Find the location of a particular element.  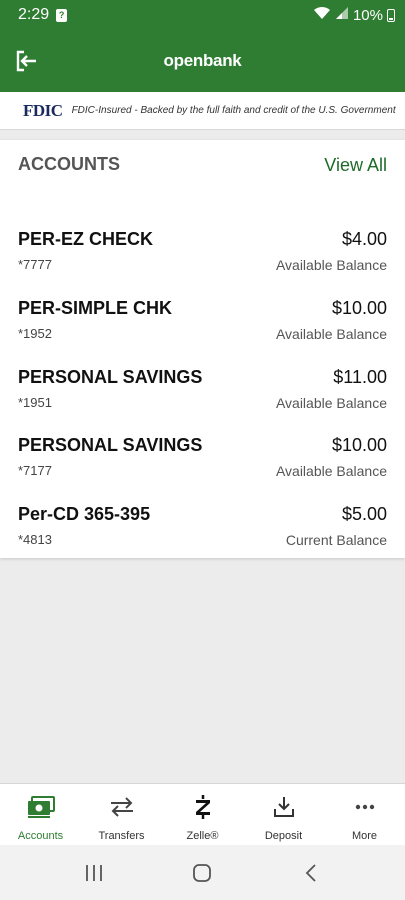

nav-more: More is located at coordinates (364, 814).